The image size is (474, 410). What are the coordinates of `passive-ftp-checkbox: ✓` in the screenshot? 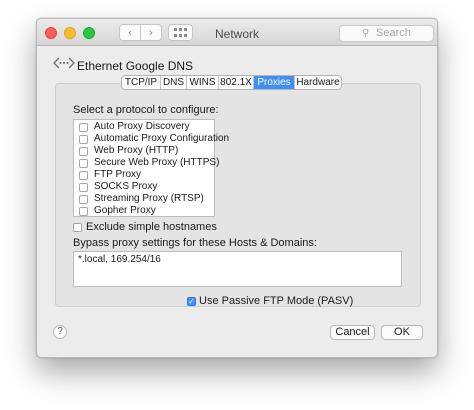 It's located at (191, 301).